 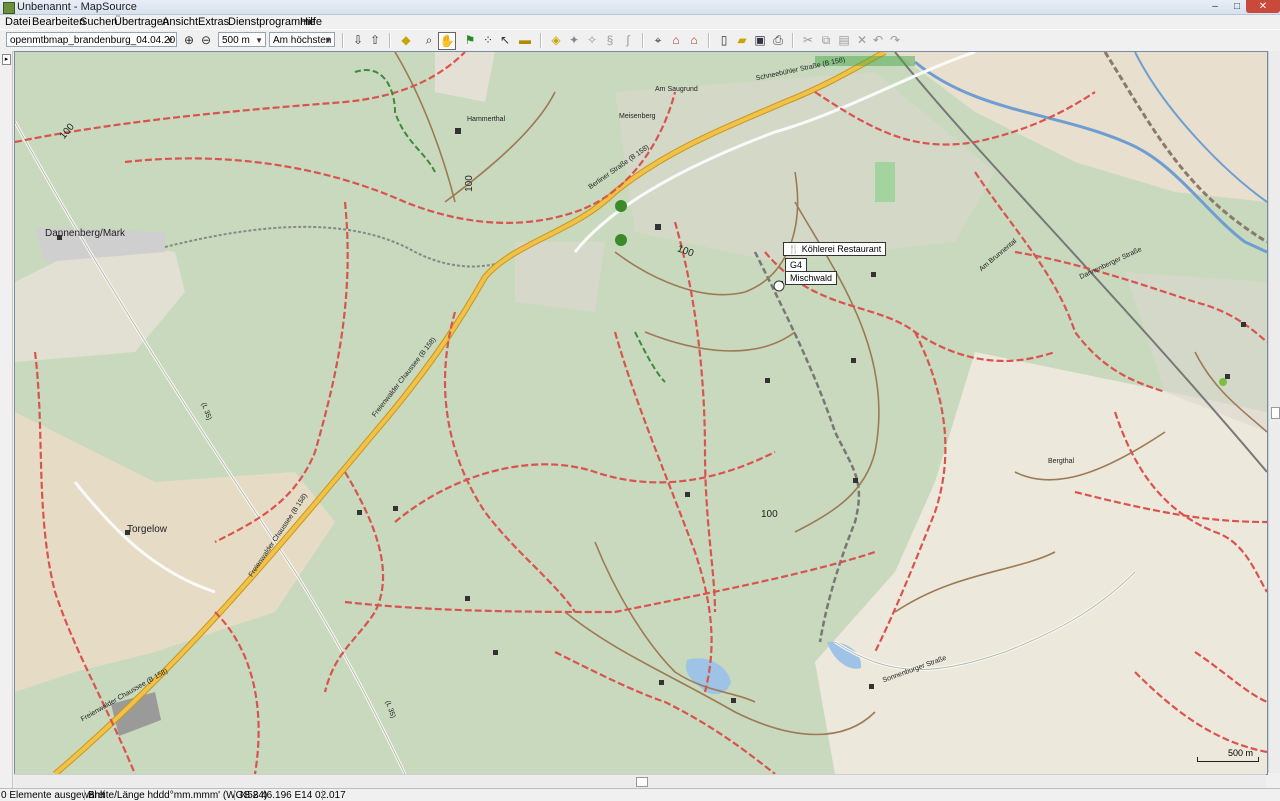 What do you see at coordinates (9, 8) in the screenshot?
I see `mapsource-app-icon` at bounding box center [9, 8].